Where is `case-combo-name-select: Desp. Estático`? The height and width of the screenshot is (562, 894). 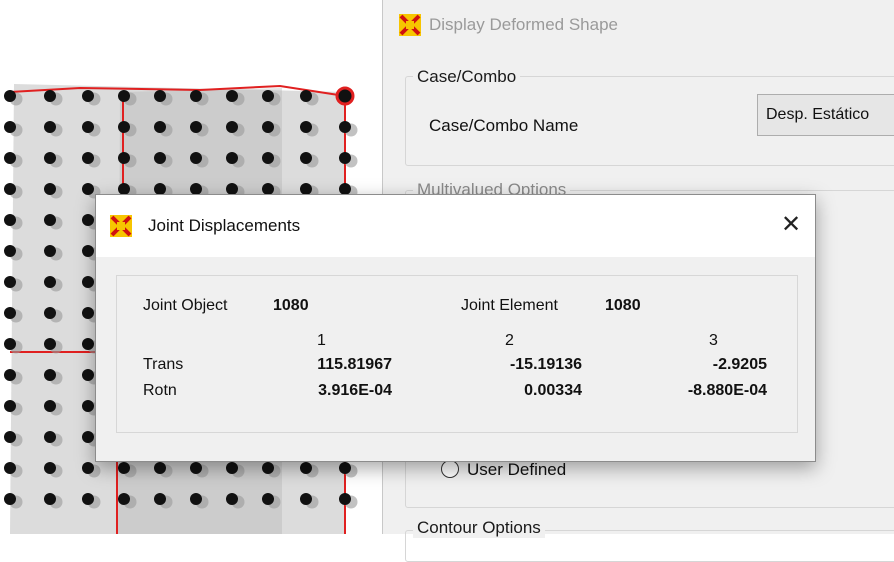
case-combo-name-select: Desp. Estático is located at coordinates (825, 115).